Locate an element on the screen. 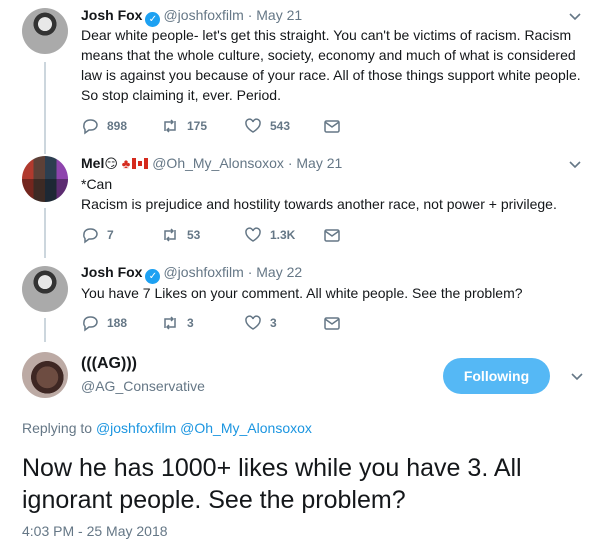  like-button: 1.3K is located at coordinates (269, 235).